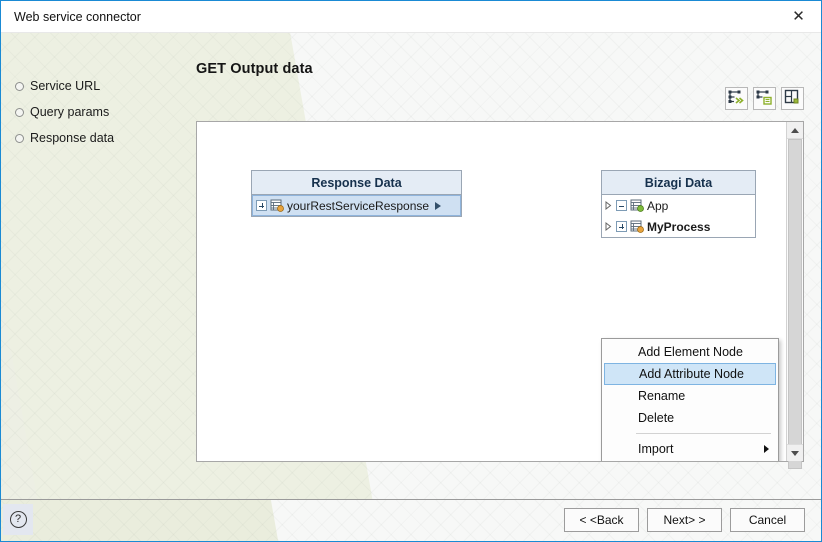  What do you see at coordinates (601, 520) in the screenshot?
I see `back-button: < <Back` at bounding box center [601, 520].